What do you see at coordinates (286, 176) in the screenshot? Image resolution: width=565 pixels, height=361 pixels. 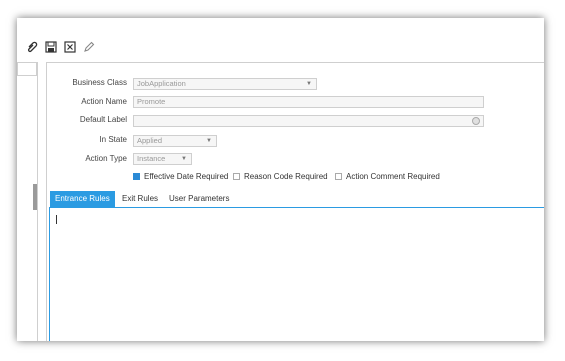 I see `reason-code-label: Reason Code Required` at bounding box center [286, 176].